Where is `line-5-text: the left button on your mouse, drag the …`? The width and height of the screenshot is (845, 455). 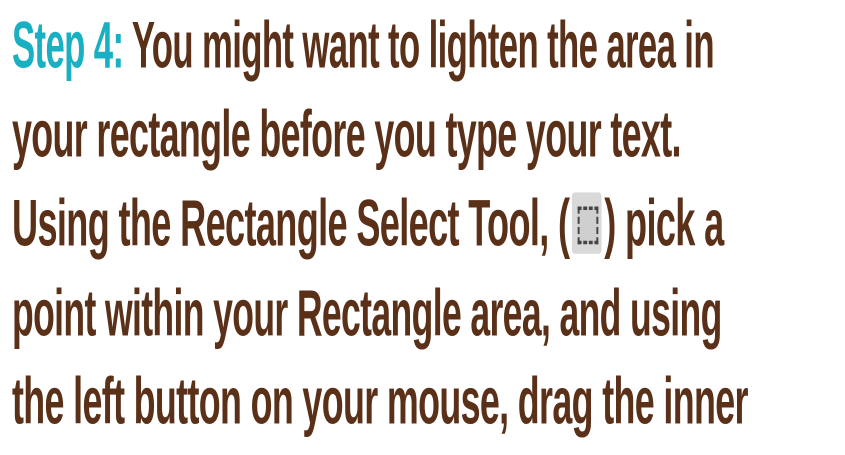
line-5-text: the left button on your mouse, drag the … is located at coordinates (380, 400).